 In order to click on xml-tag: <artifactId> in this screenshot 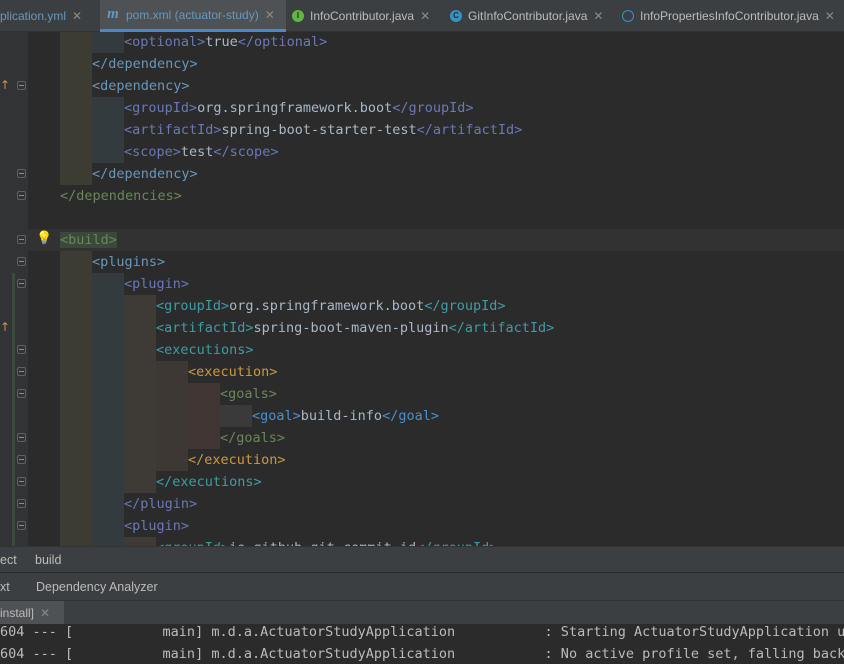, I will do `click(205, 328)`.